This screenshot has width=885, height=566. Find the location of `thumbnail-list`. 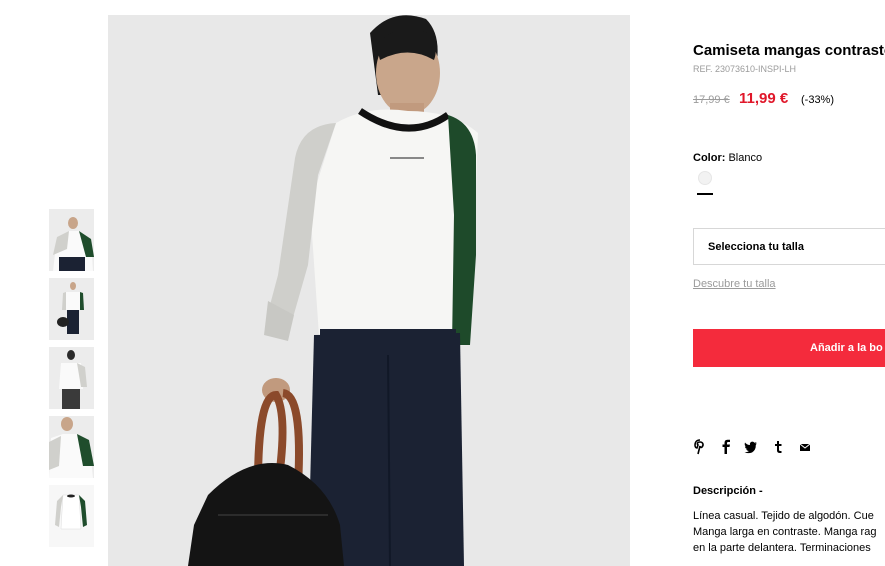

thumbnail-list is located at coordinates (71, 381).